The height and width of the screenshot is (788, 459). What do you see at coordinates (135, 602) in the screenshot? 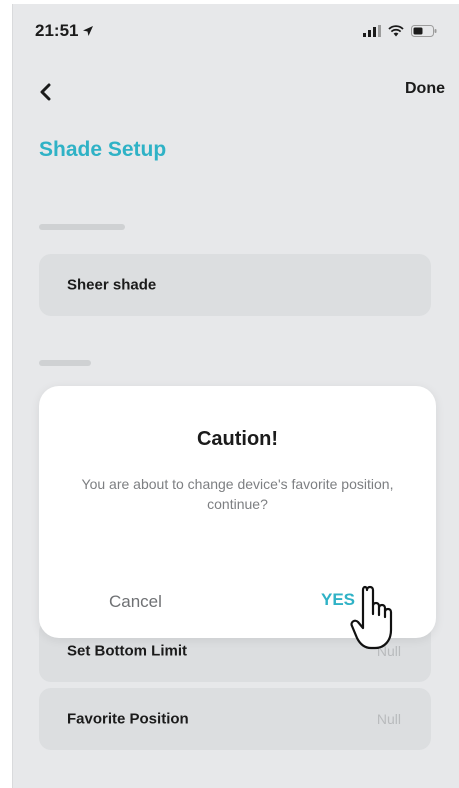
I see `cancel-button: Cancel` at bounding box center [135, 602].